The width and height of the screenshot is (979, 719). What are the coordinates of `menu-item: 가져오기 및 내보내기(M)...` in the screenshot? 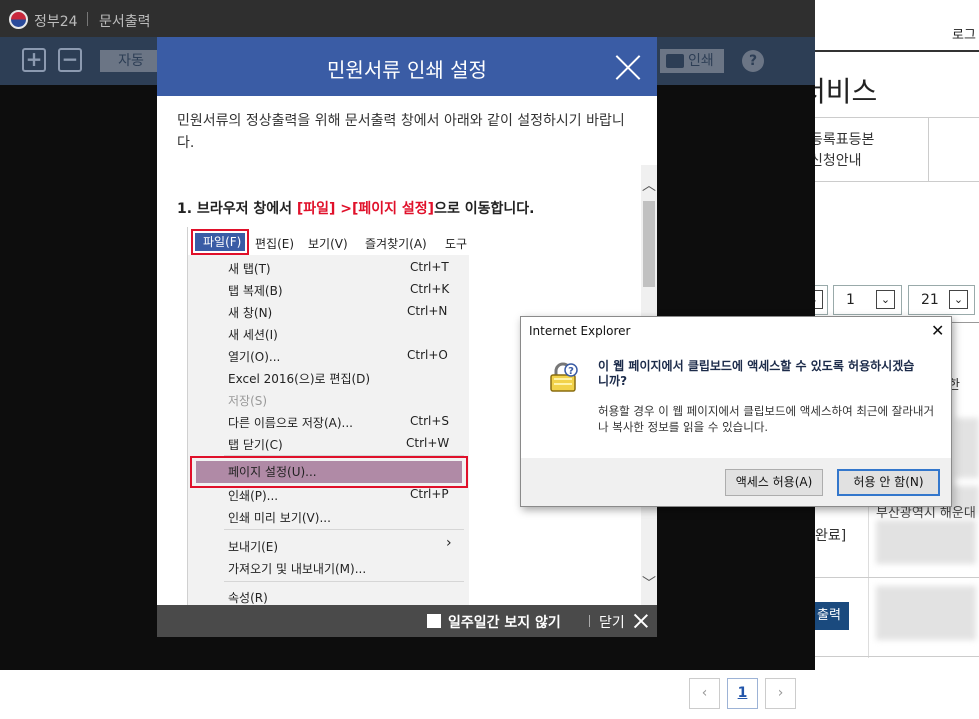 It's located at (297, 569).